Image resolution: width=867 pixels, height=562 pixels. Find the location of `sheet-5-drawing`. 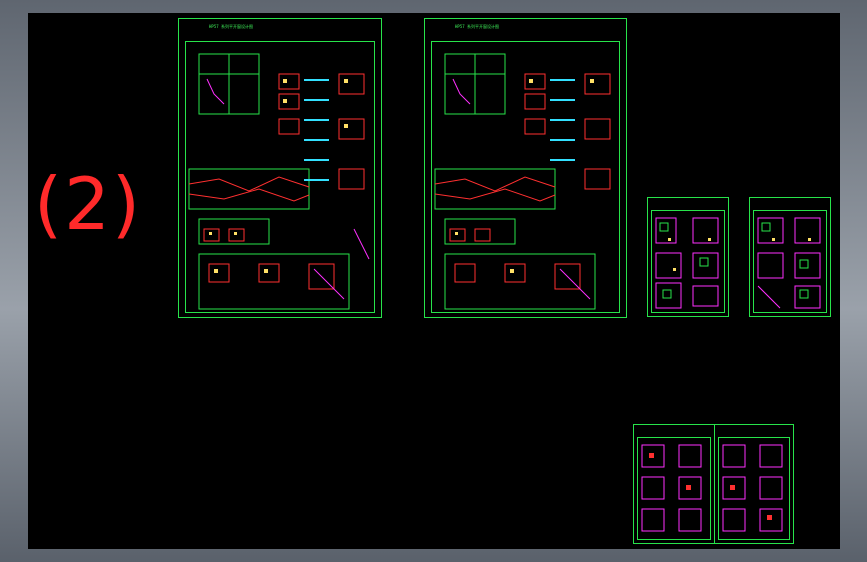

sheet-5-drawing is located at coordinates (671, 488).